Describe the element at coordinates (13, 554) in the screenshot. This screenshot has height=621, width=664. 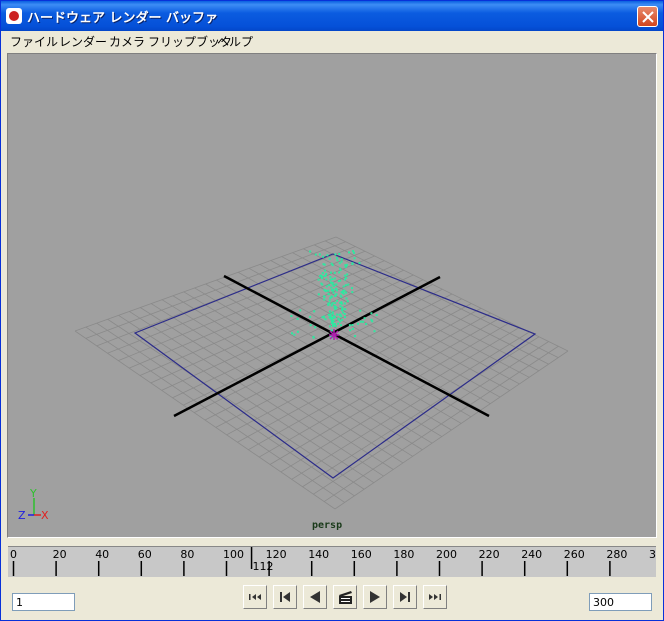
I see `timeline-tick-label: 0` at that location.